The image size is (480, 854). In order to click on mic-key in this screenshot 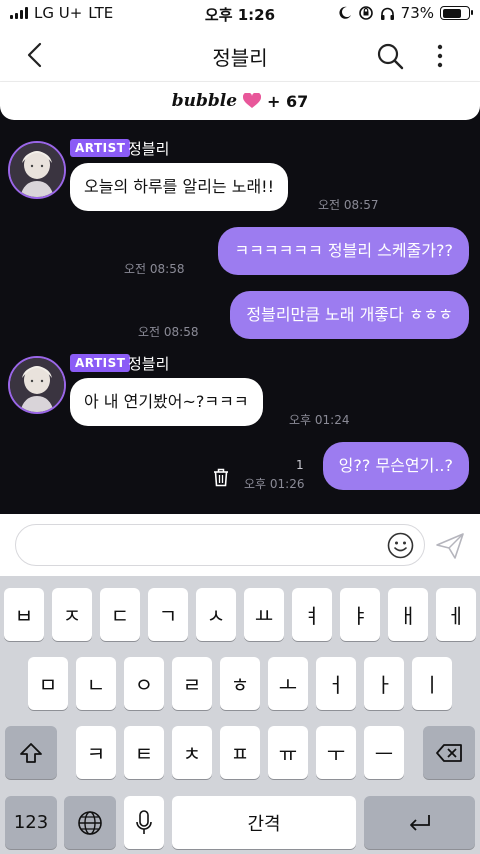, I will do `click(144, 822)`.